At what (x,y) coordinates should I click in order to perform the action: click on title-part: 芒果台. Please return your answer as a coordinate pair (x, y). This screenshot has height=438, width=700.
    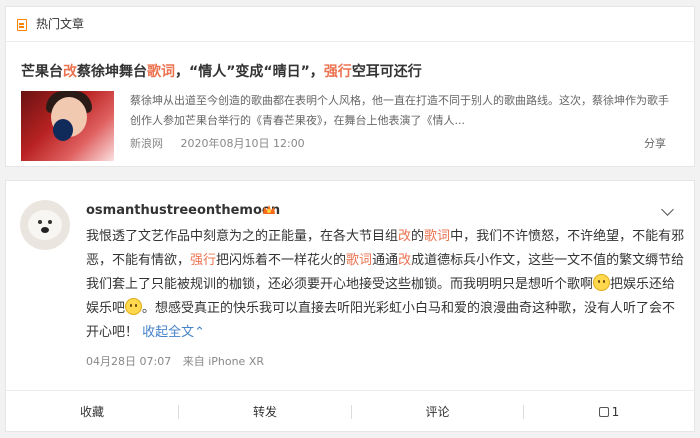
    Looking at the image, I should click on (42, 72).